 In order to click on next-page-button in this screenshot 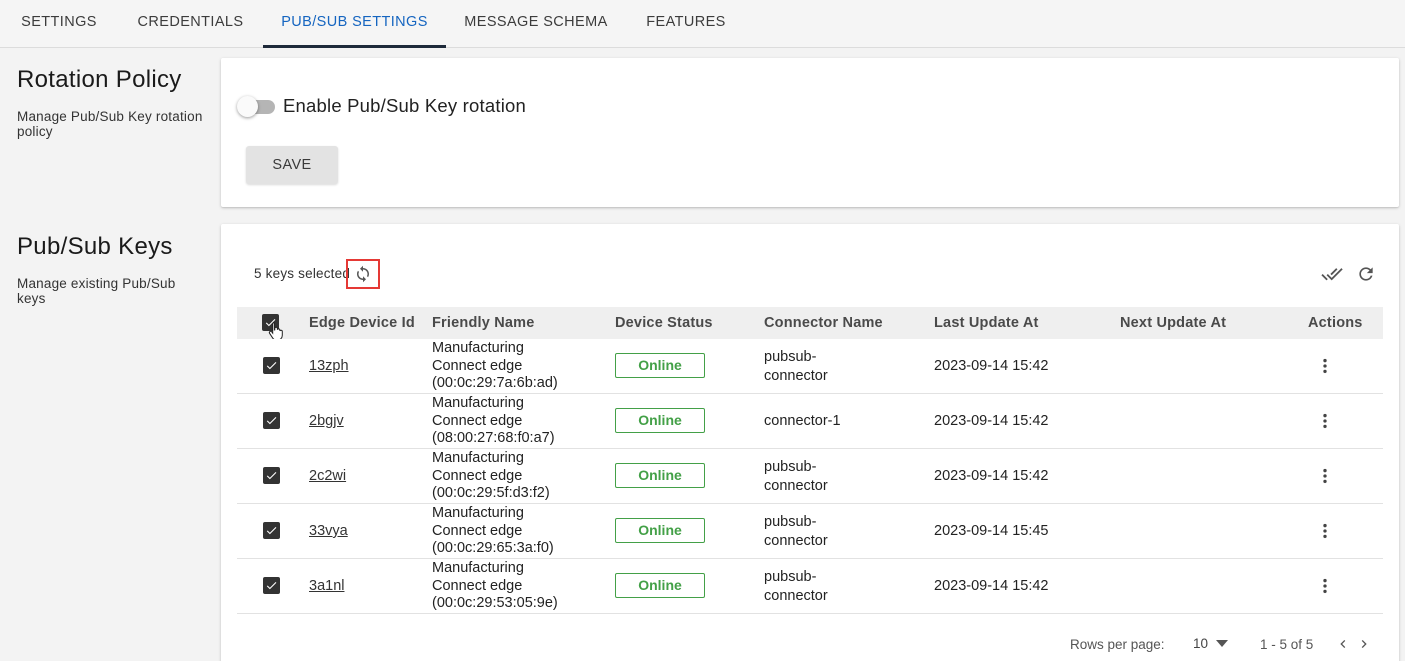, I will do `click(1364, 644)`.